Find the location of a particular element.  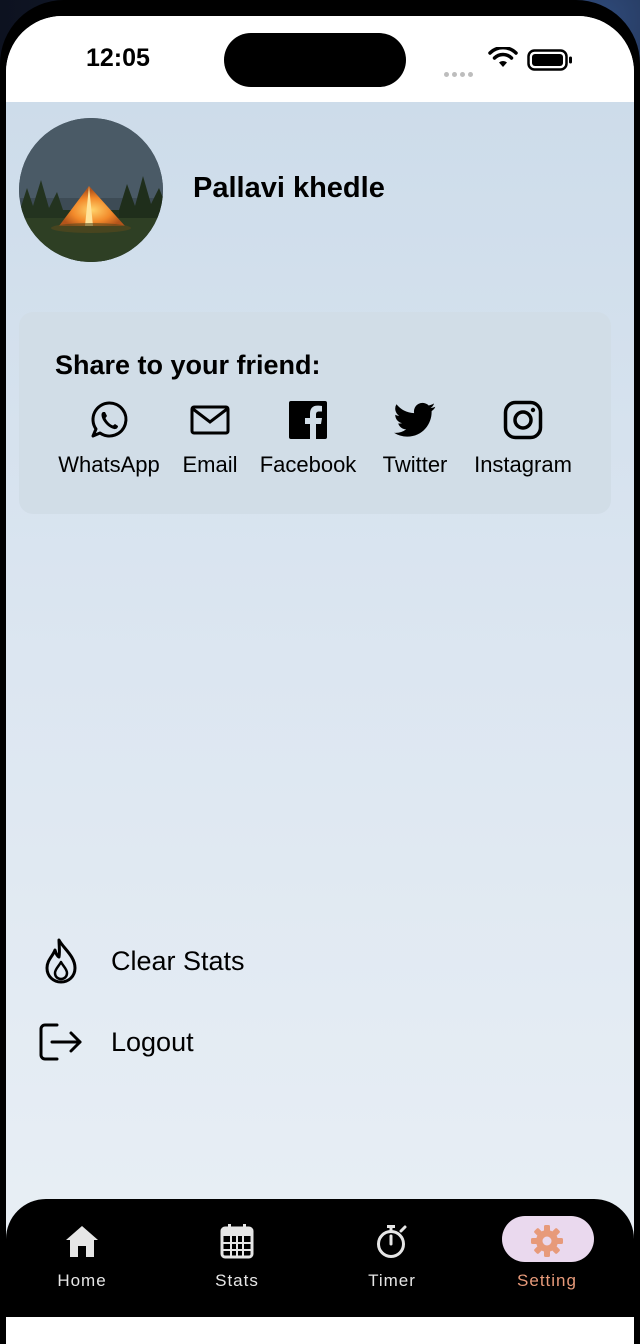

share-instagram-button: Instagram is located at coordinates (523, 443).